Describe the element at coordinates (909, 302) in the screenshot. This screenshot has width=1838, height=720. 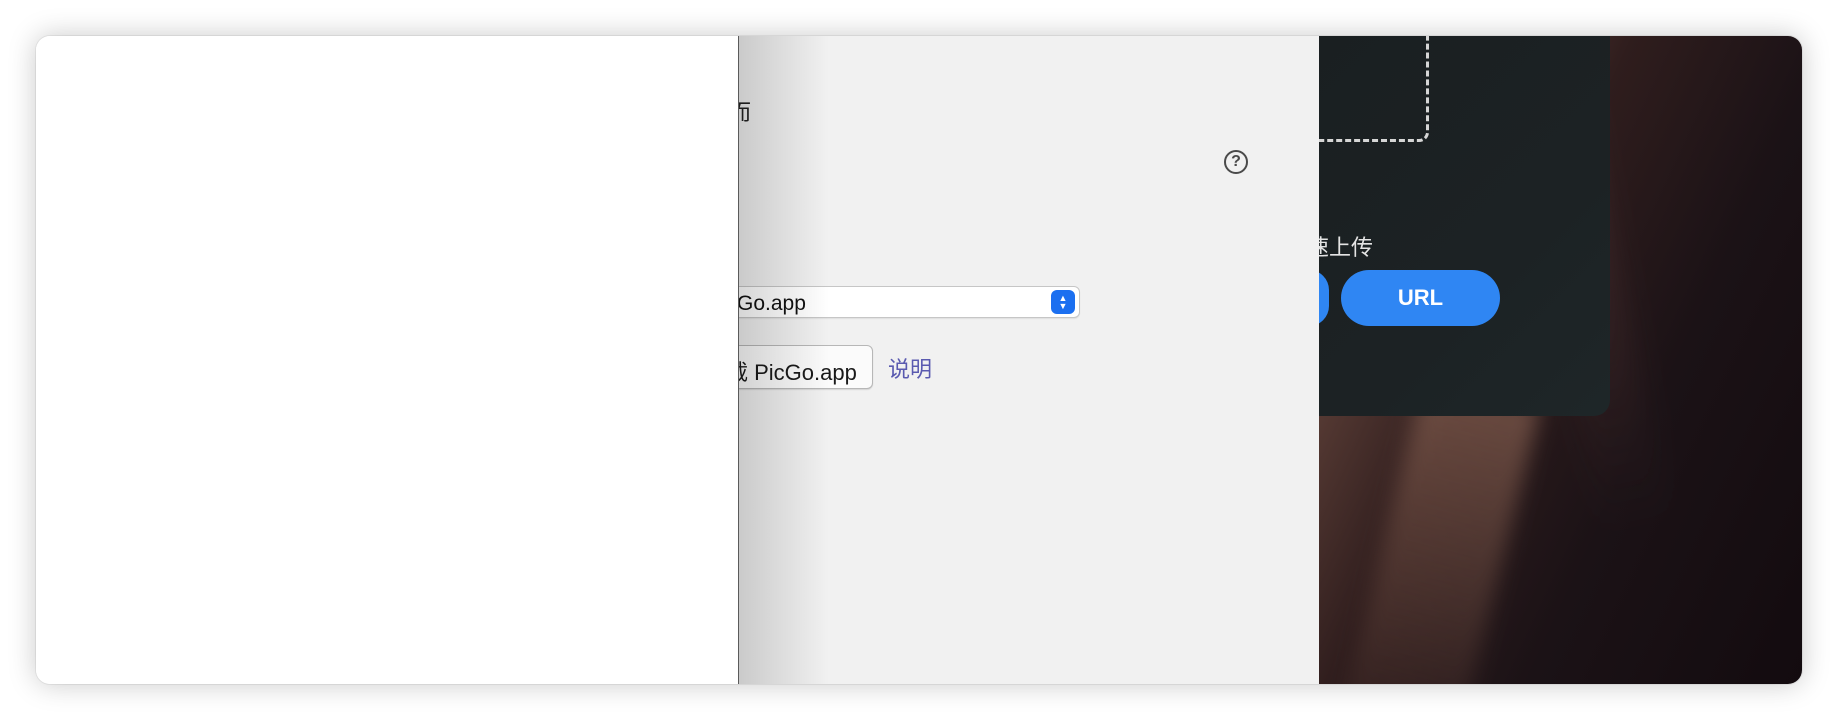
I see `picgo-app-select: Go.app ▲ ▼` at that location.